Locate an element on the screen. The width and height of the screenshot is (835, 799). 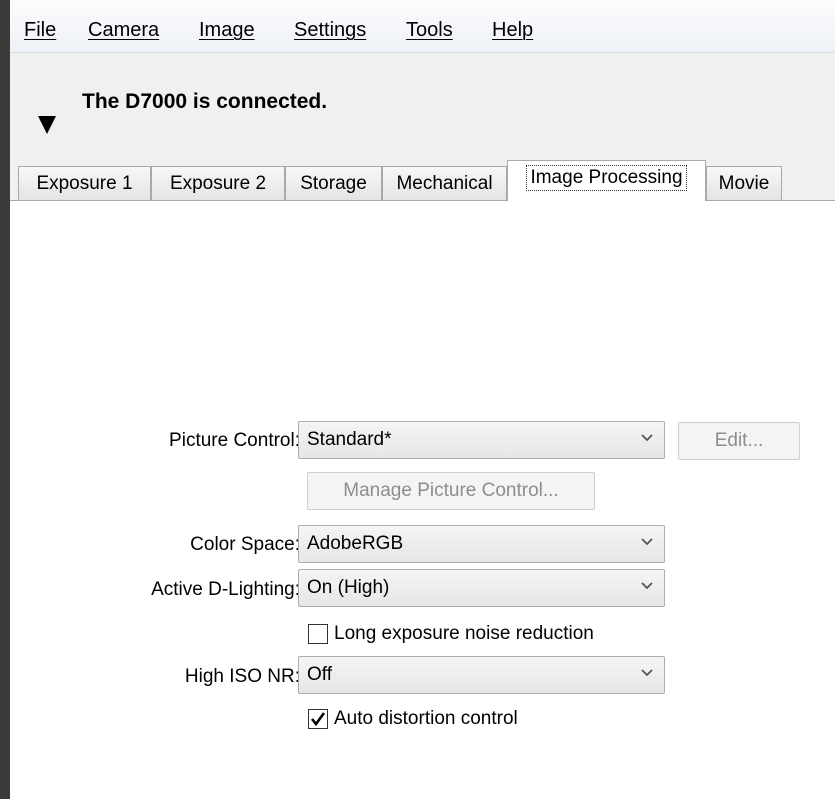
menu-image: Image is located at coordinates (227, 30).